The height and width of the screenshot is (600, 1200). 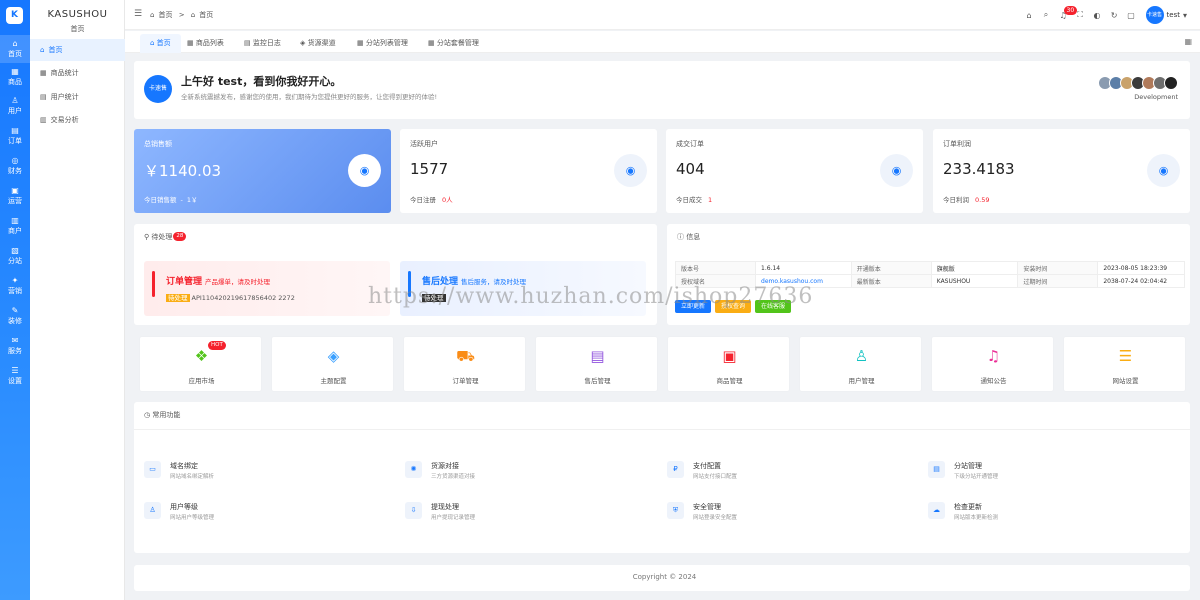 What do you see at coordinates (530, 513) in the screenshot?
I see `function-withdrawals: ⇩ 提现处理 用户提现记录管理` at bounding box center [530, 513].